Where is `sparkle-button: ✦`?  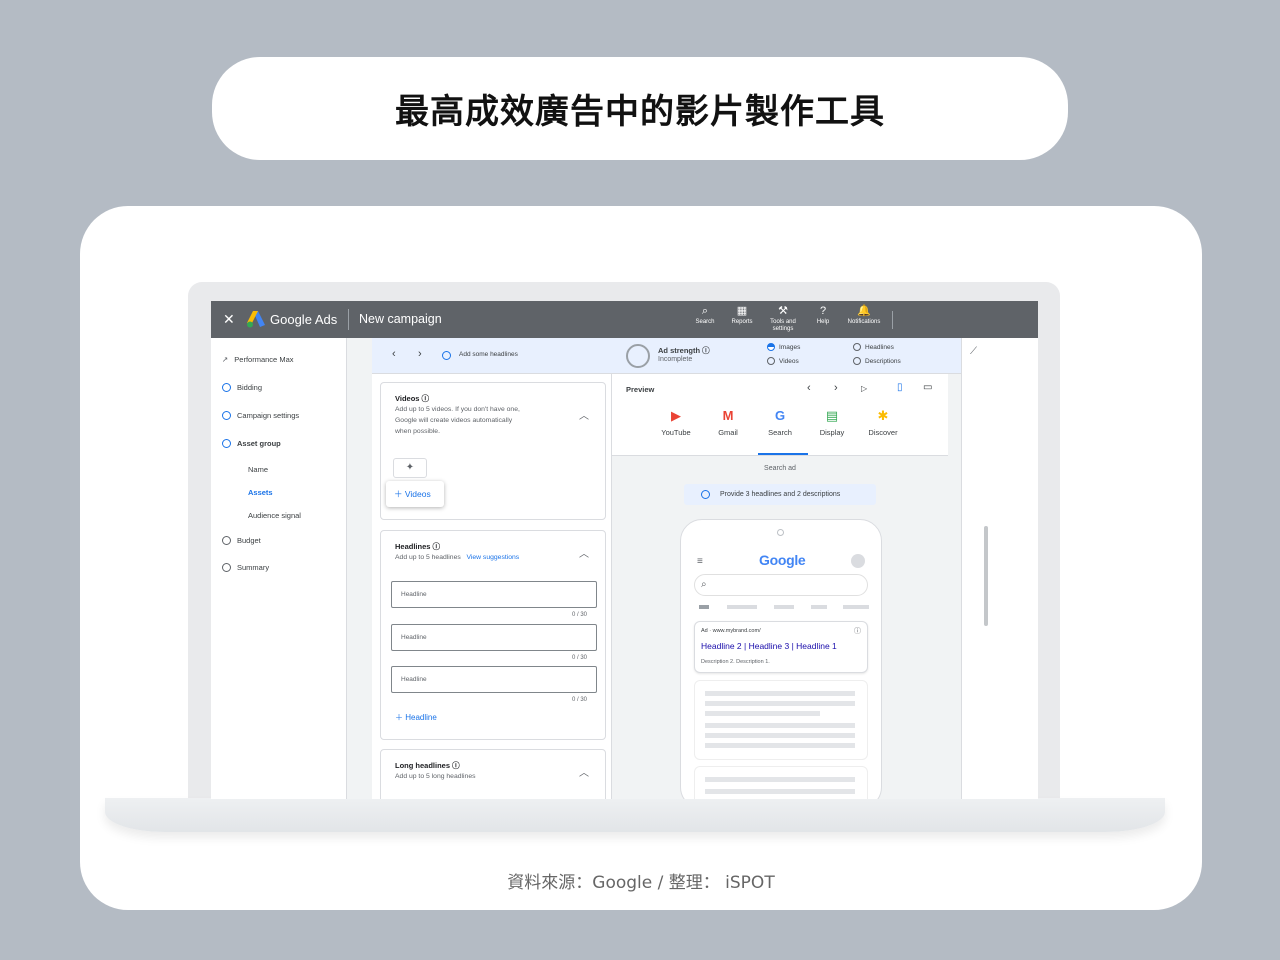
sparkle-button: ✦ is located at coordinates (410, 468).